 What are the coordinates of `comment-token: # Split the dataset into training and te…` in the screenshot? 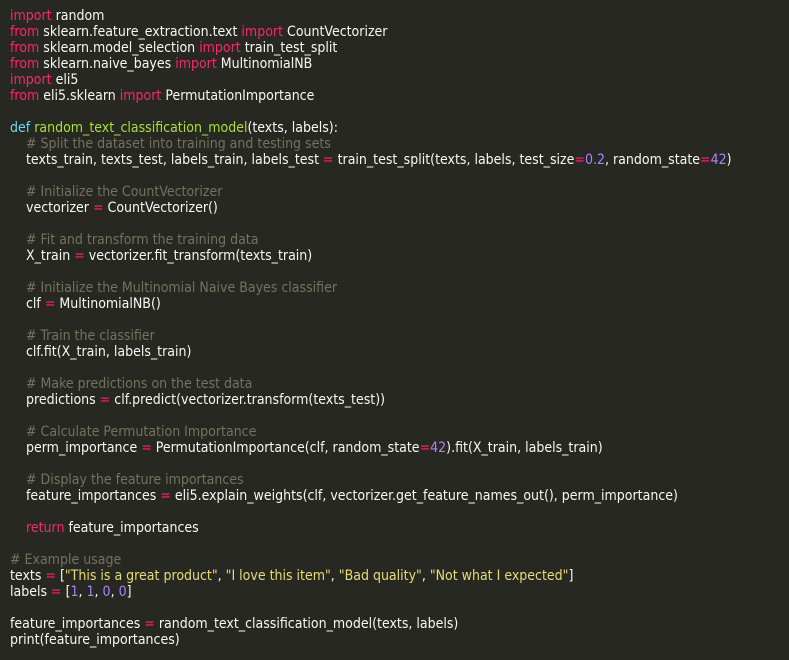 It's located at (170, 144).